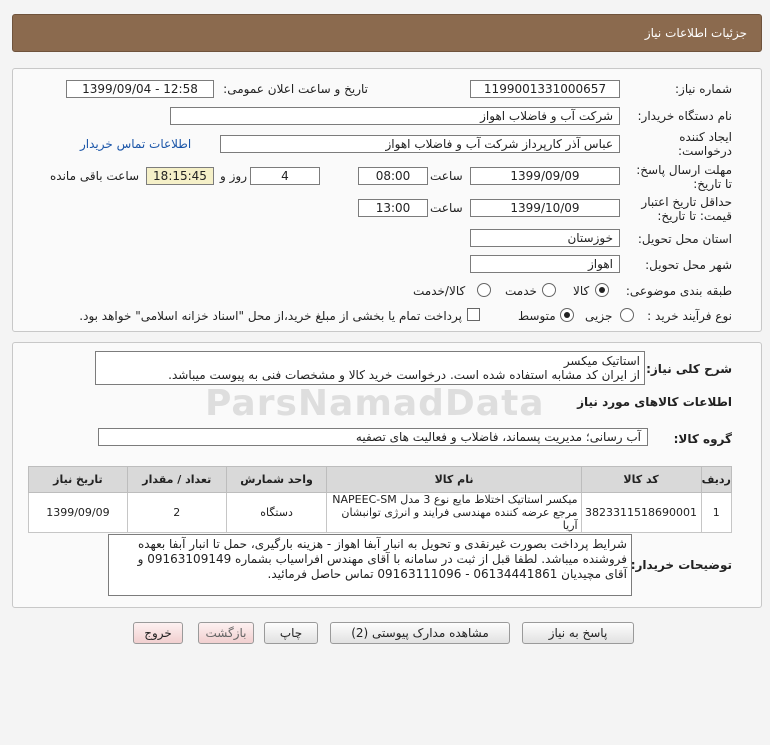 Image resolution: width=770 pixels, height=745 pixels. I want to click on buyer-org-label: نام دستگاه خریدار:, so click(685, 116).